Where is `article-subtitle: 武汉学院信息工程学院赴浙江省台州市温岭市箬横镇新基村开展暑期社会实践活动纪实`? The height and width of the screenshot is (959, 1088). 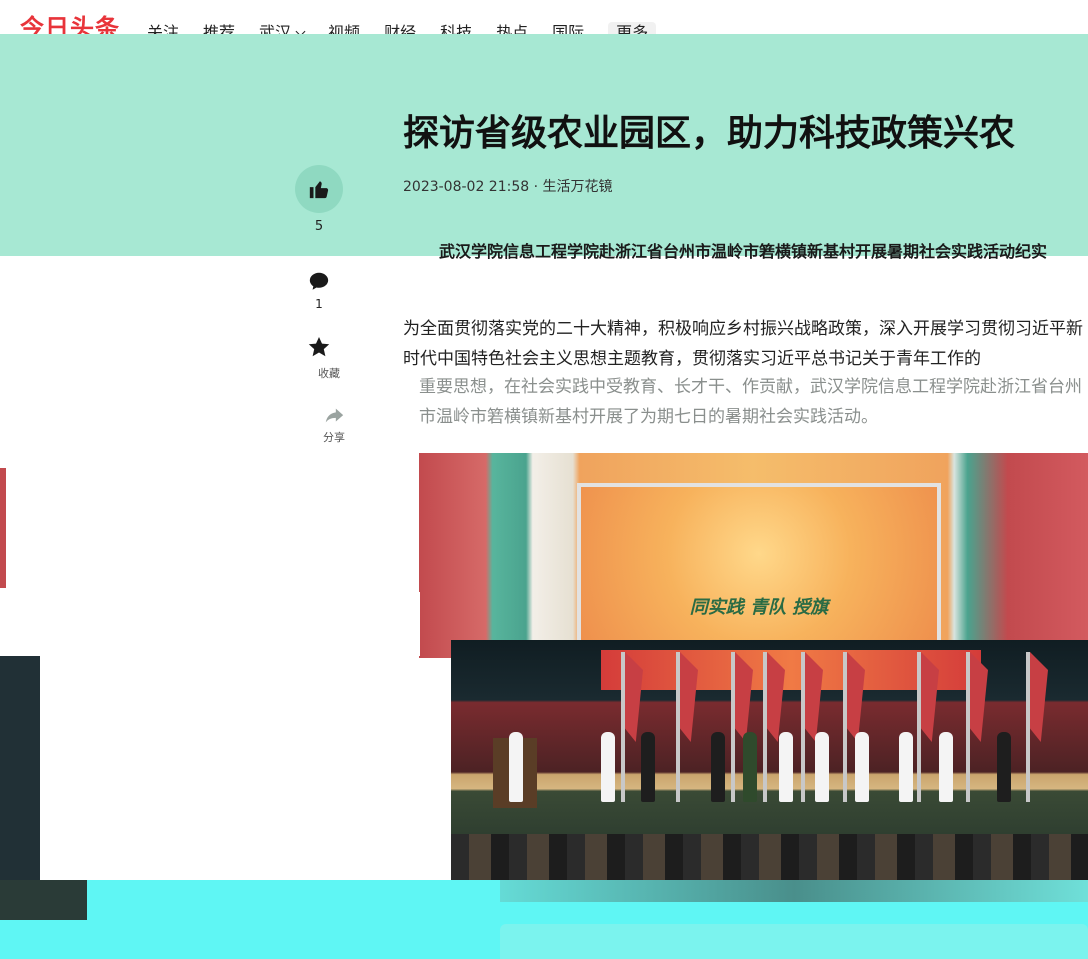
article-subtitle: 武汉学院信息工程学院赴浙江省台州市温岭市箬横镇新基村开展暑期社会实践活动纪实 is located at coordinates (743, 251).